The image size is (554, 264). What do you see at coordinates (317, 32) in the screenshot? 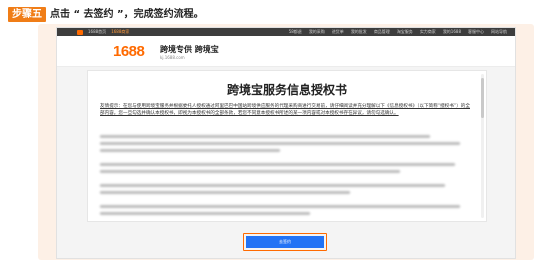
I see `topbar-item: 我的采购` at bounding box center [317, 32].